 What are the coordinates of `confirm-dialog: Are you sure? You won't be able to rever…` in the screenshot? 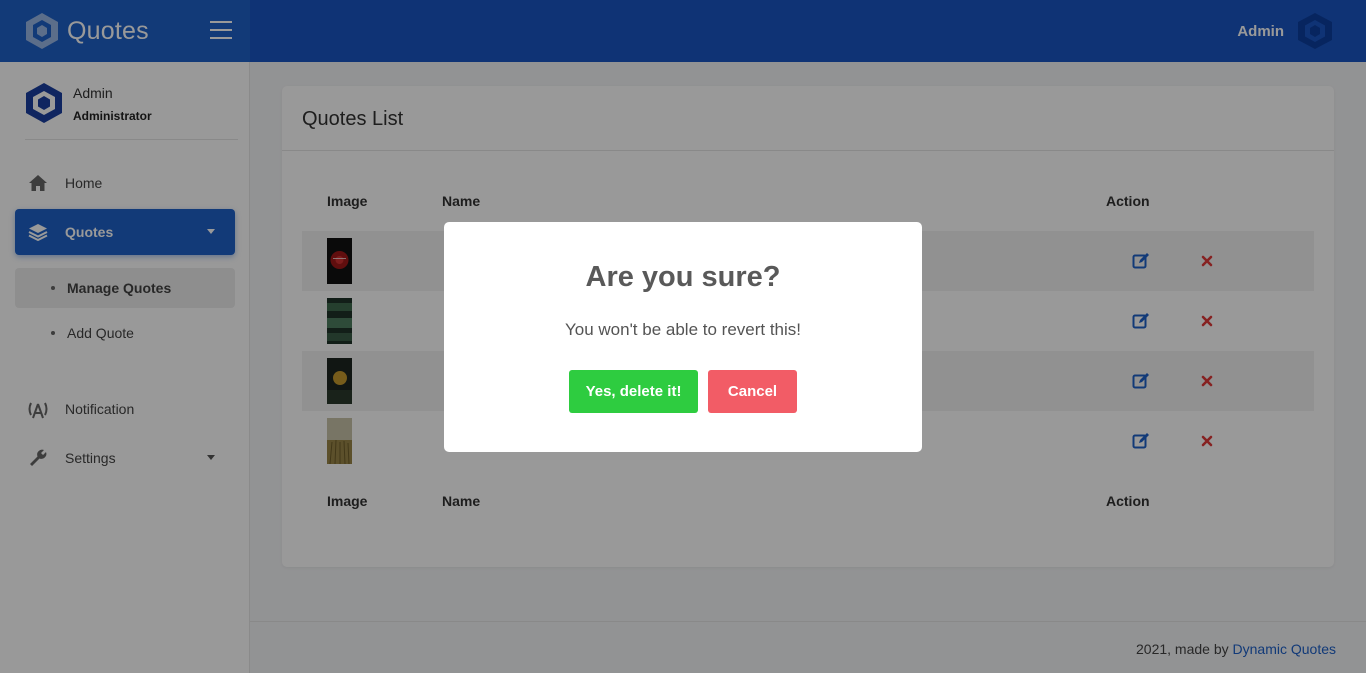 It's located at (683, 337).